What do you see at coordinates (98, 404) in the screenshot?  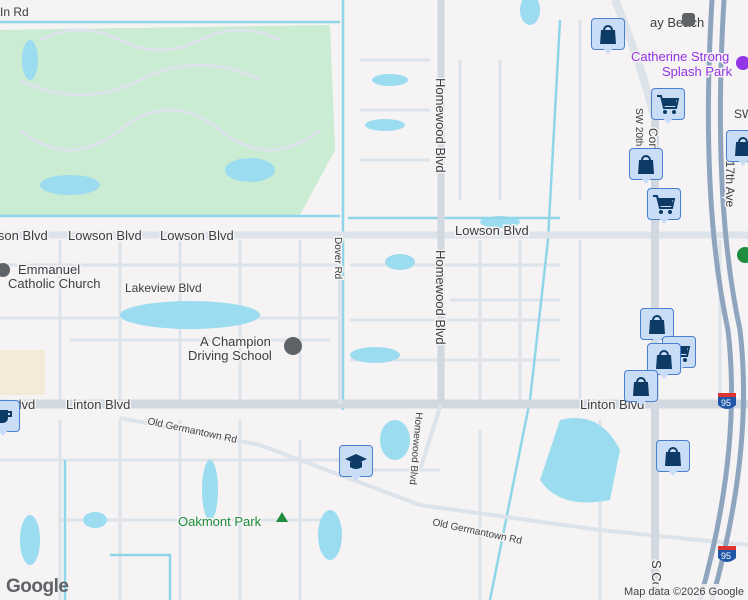 I see `road-label-linton: Linton Blvd` at bounding box center [98, 404].